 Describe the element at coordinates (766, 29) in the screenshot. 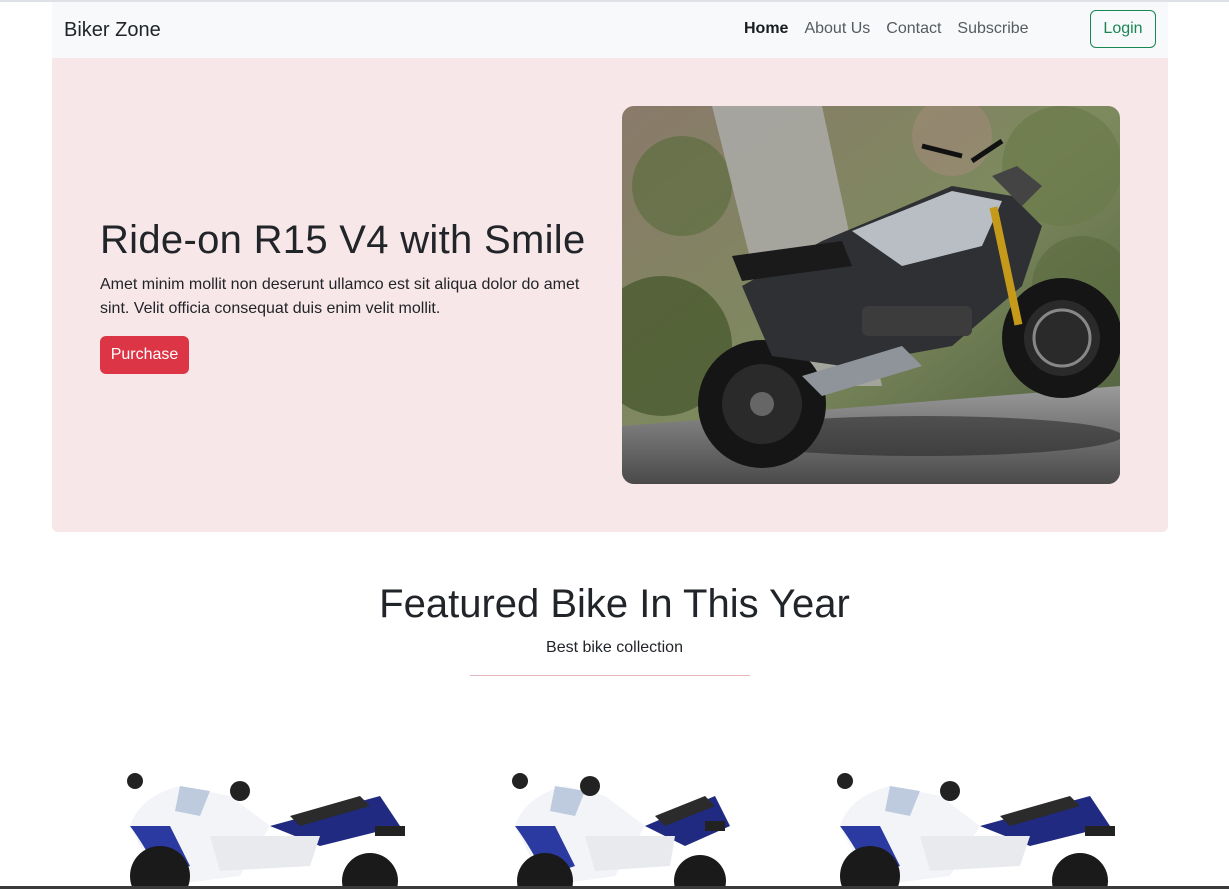

I see `nav-link-home: Home` at that location.